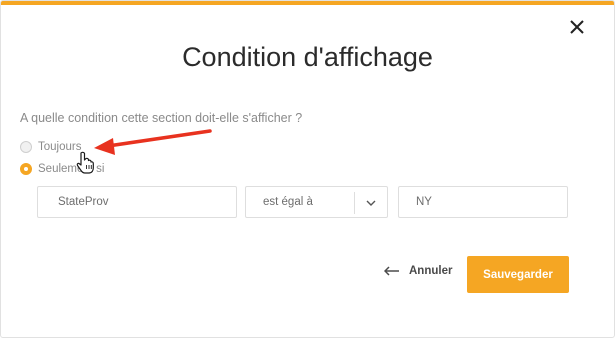  Describe the element at coordinates (26, 169) in the screenshot. I see `radio-seulement-si` at that location.